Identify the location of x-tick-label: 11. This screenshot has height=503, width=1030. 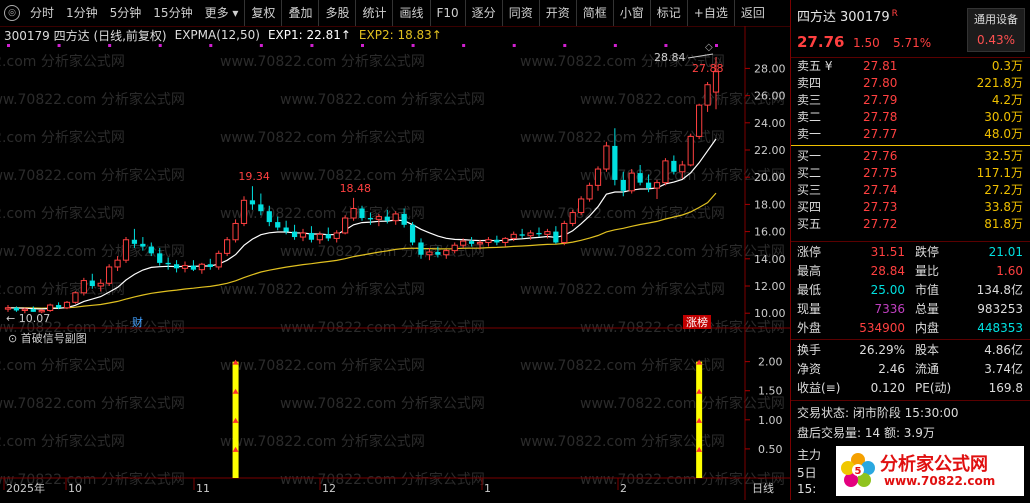
(203, 488).